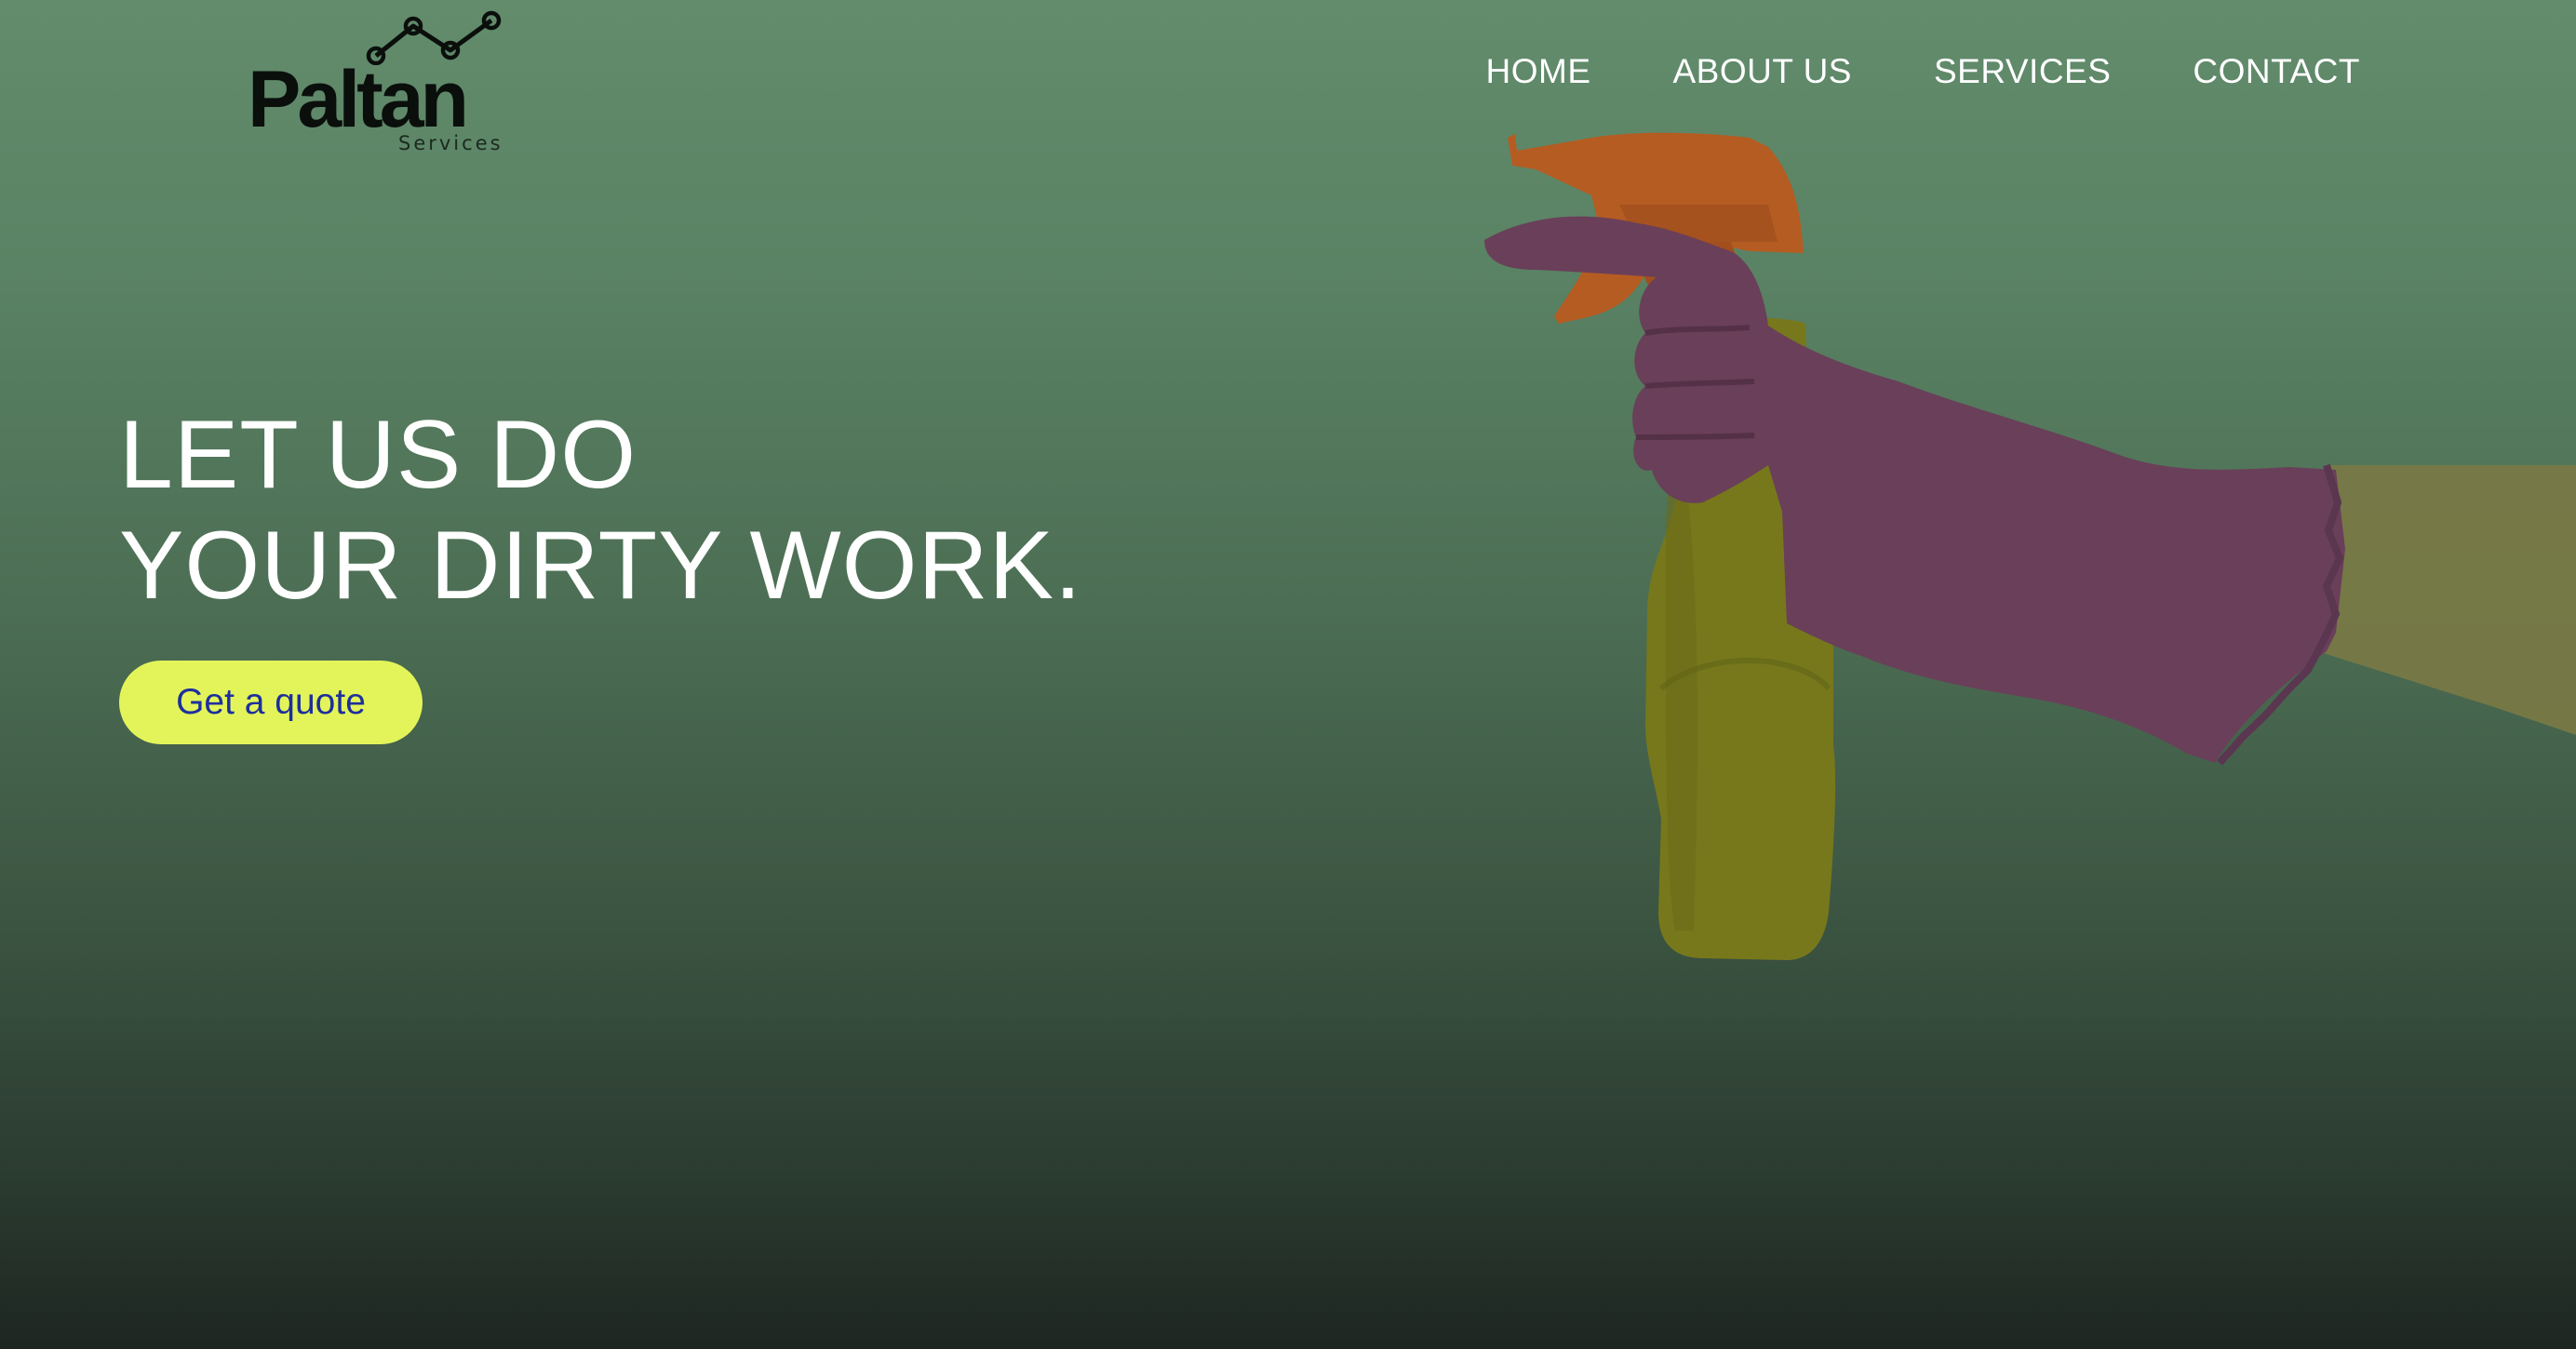 This screenshot has height=1349, width=2576. I want to click on hero-headline-line-1: LET US DO, so click(378, 455).